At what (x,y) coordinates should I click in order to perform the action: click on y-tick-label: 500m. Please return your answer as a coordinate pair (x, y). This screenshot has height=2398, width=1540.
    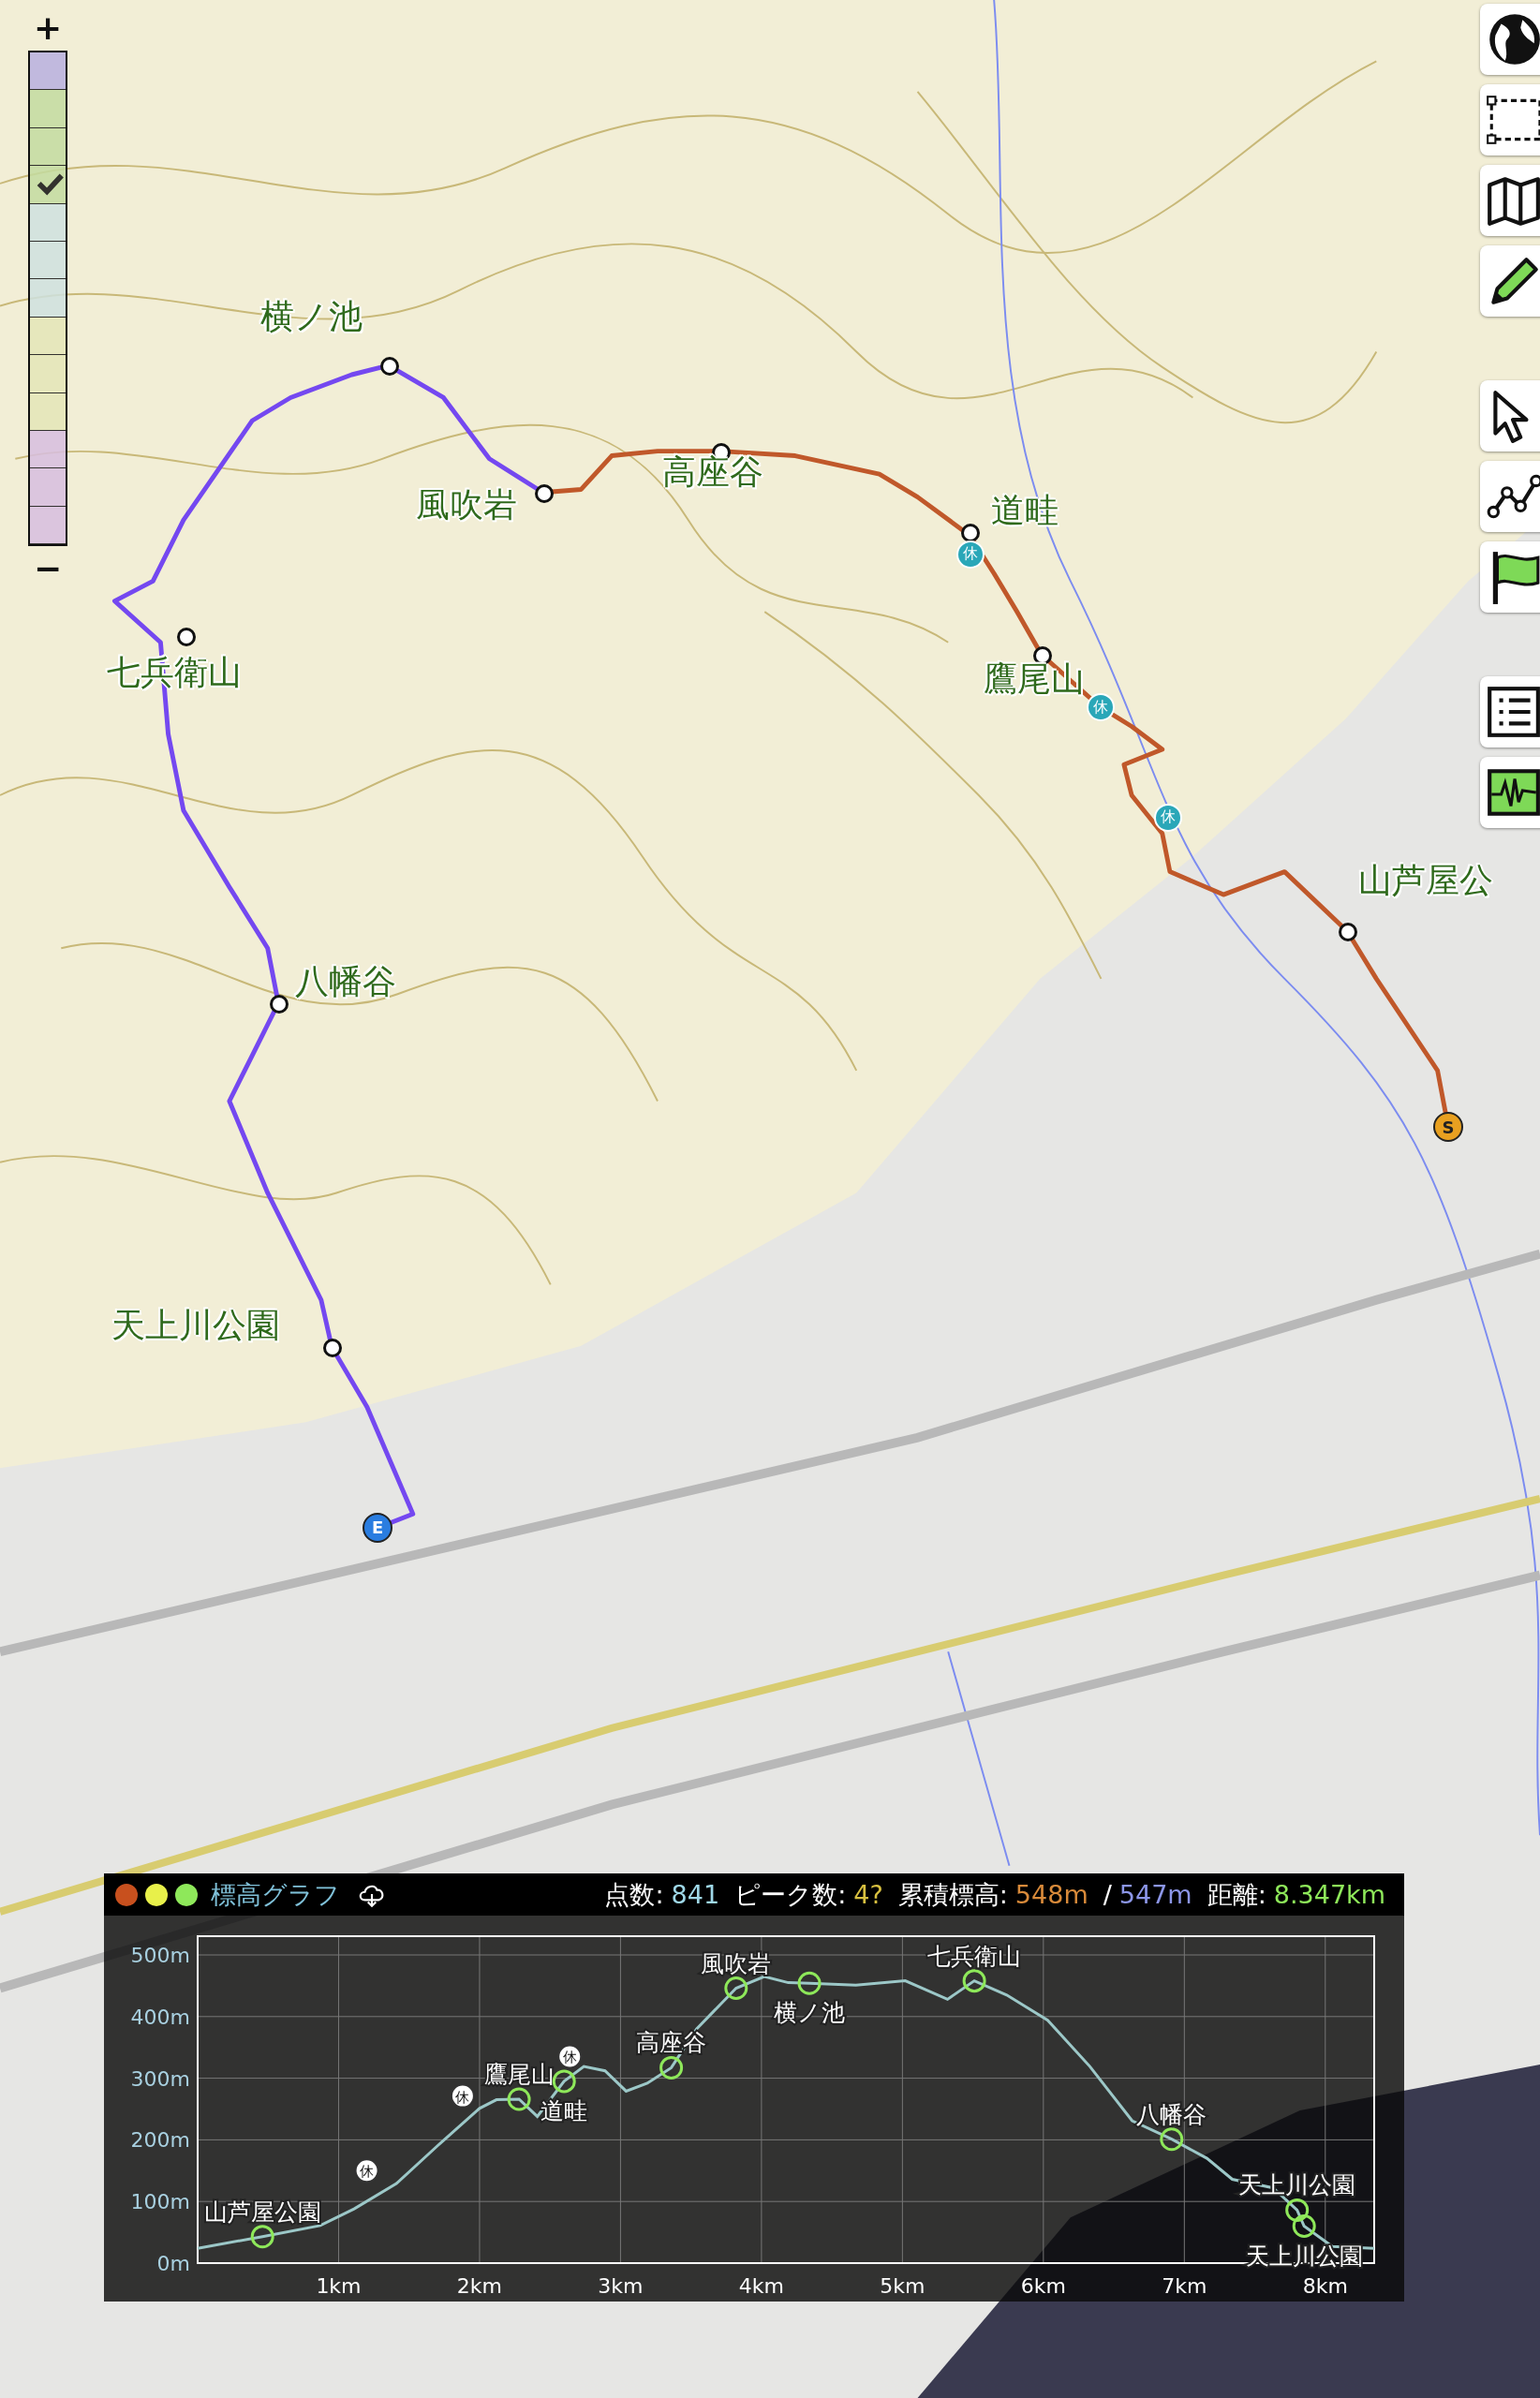
    Looking at the image, I should click on (160, 1955).